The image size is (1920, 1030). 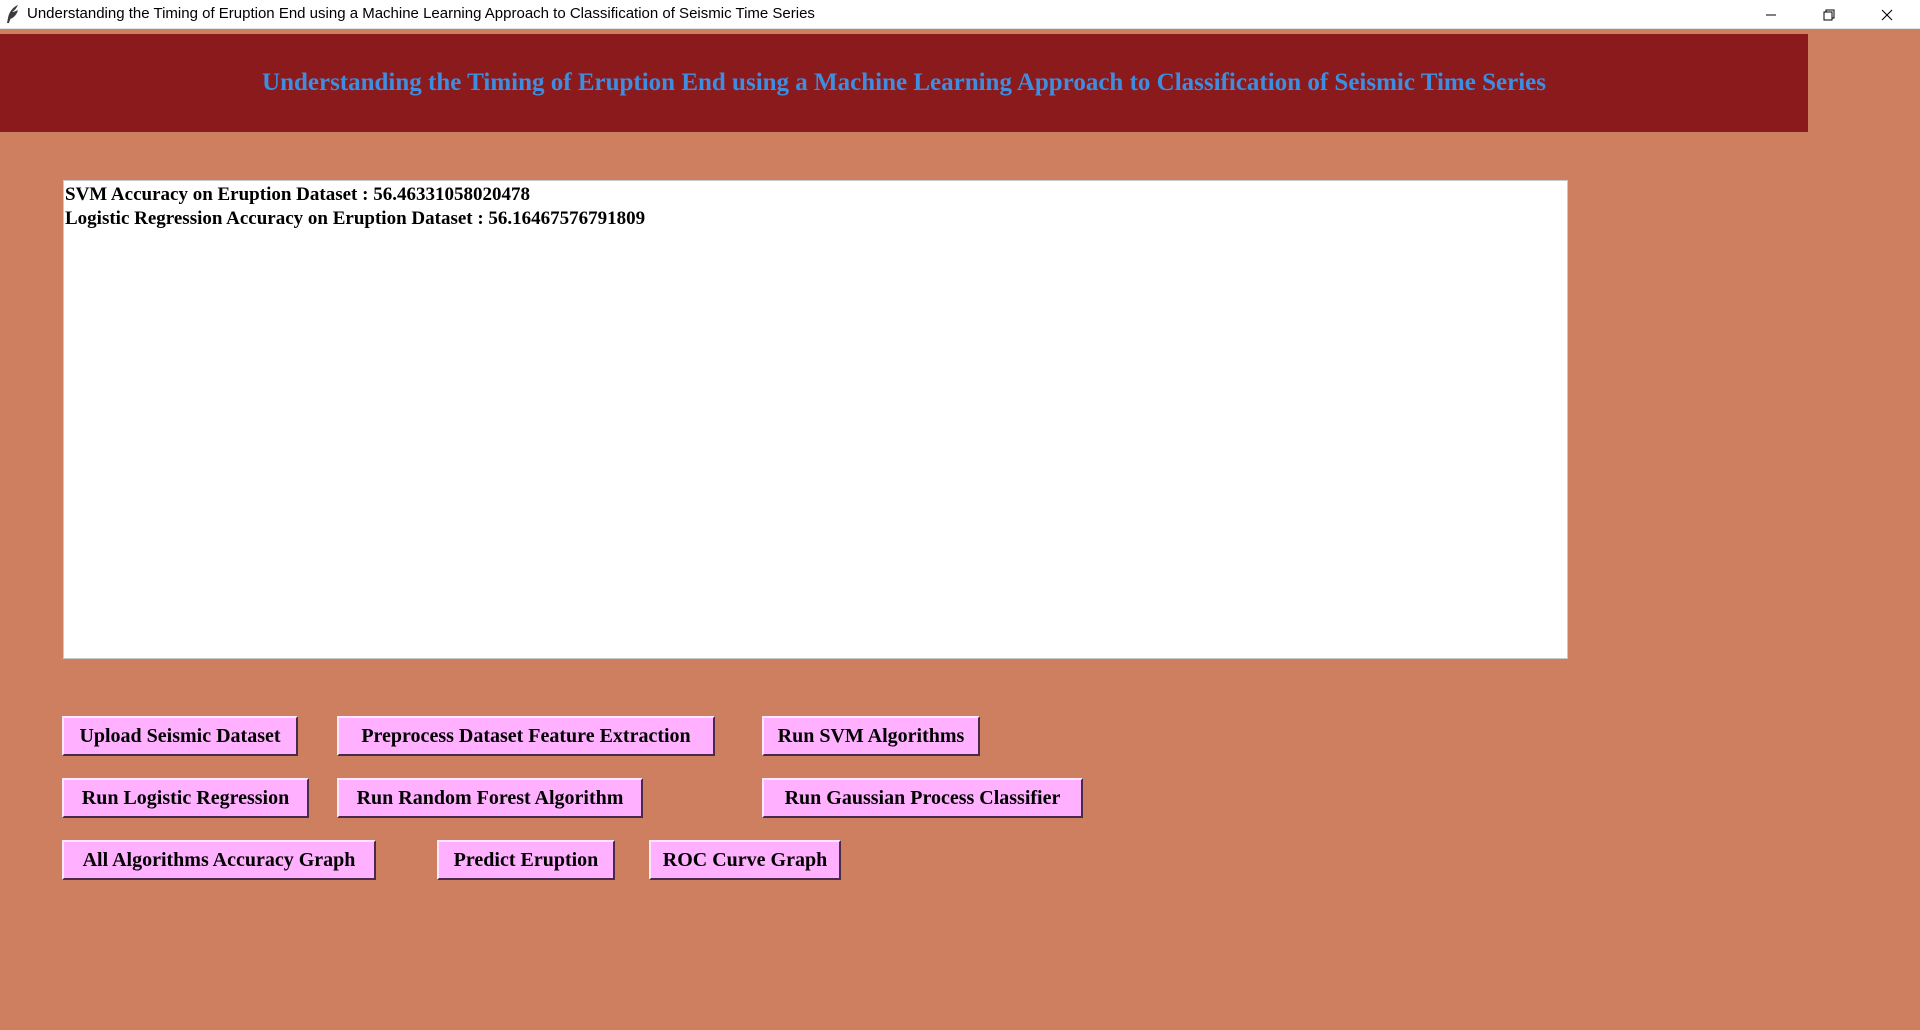 I want to click on close-icon, so click(x=1887, y=15).